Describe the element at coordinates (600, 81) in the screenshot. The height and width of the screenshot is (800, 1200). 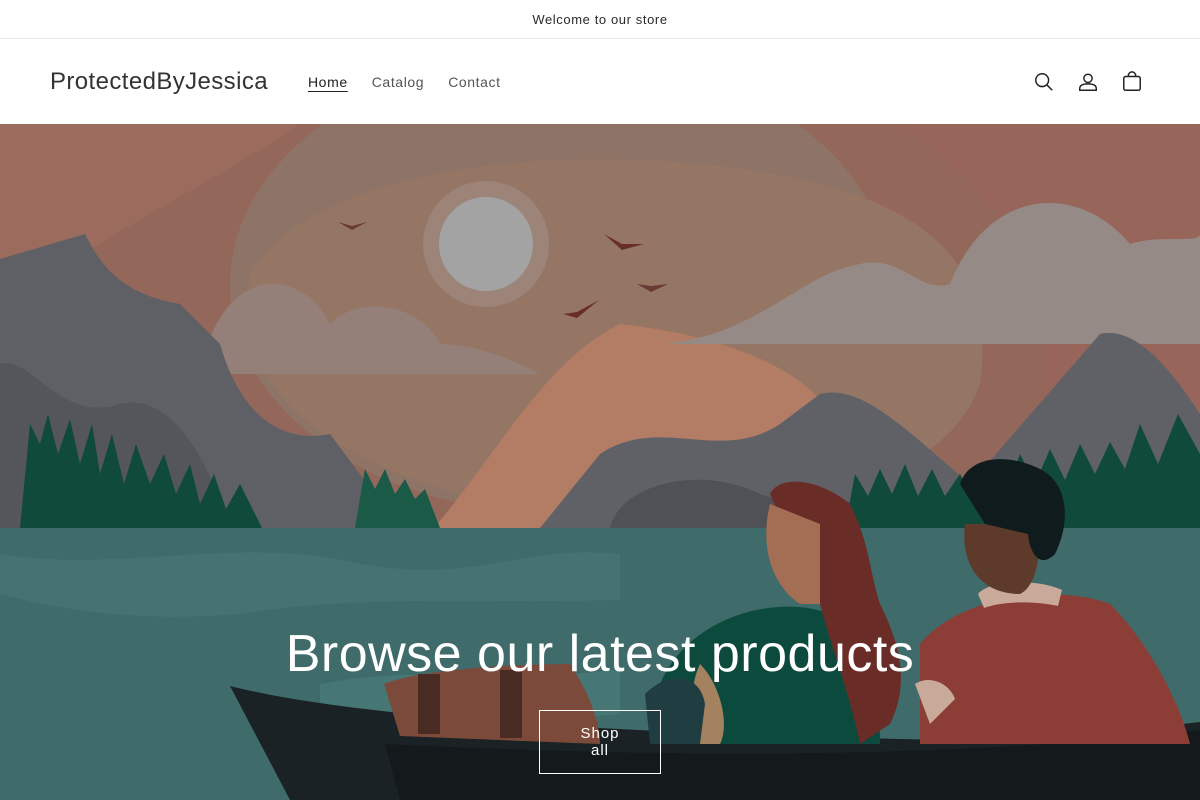
I see `site-header: ProtectedByJessica Home Catalog Contact` at that location.